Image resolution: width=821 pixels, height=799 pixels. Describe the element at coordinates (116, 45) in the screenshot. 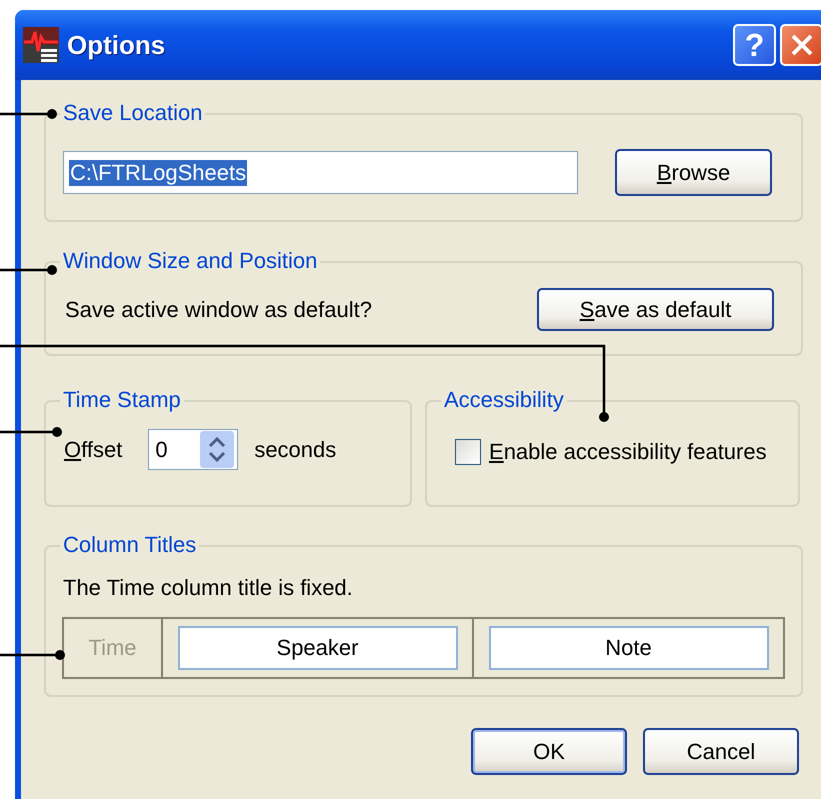

I see `window-title: Options` at that location.